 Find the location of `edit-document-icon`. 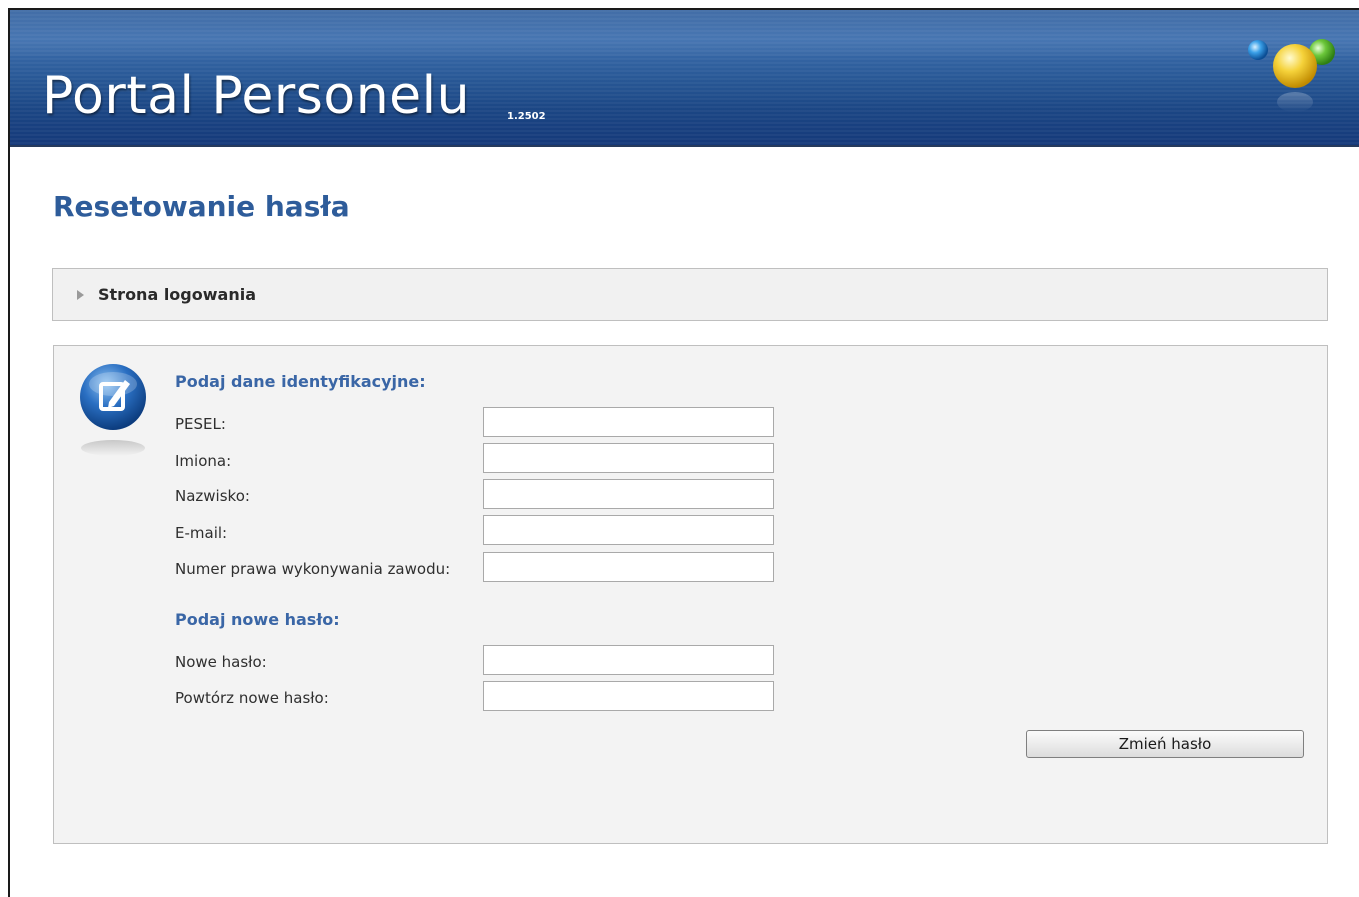

edit-document-icon is located at coordinates (113, 410).